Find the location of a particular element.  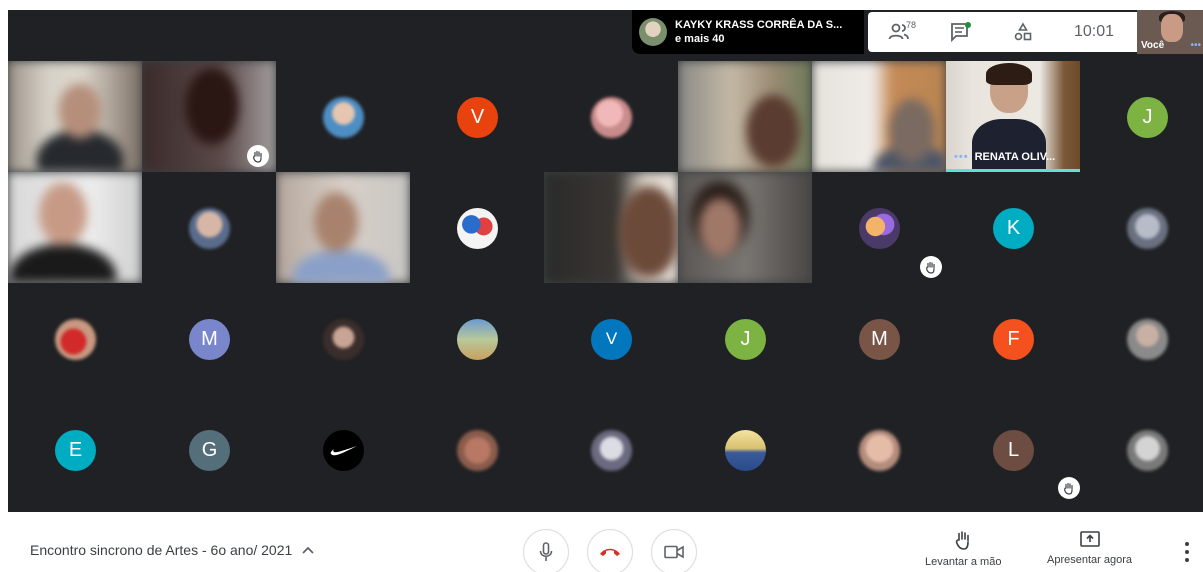

present-now-label: Apresentar agora is located at coordinates (1089, 560).